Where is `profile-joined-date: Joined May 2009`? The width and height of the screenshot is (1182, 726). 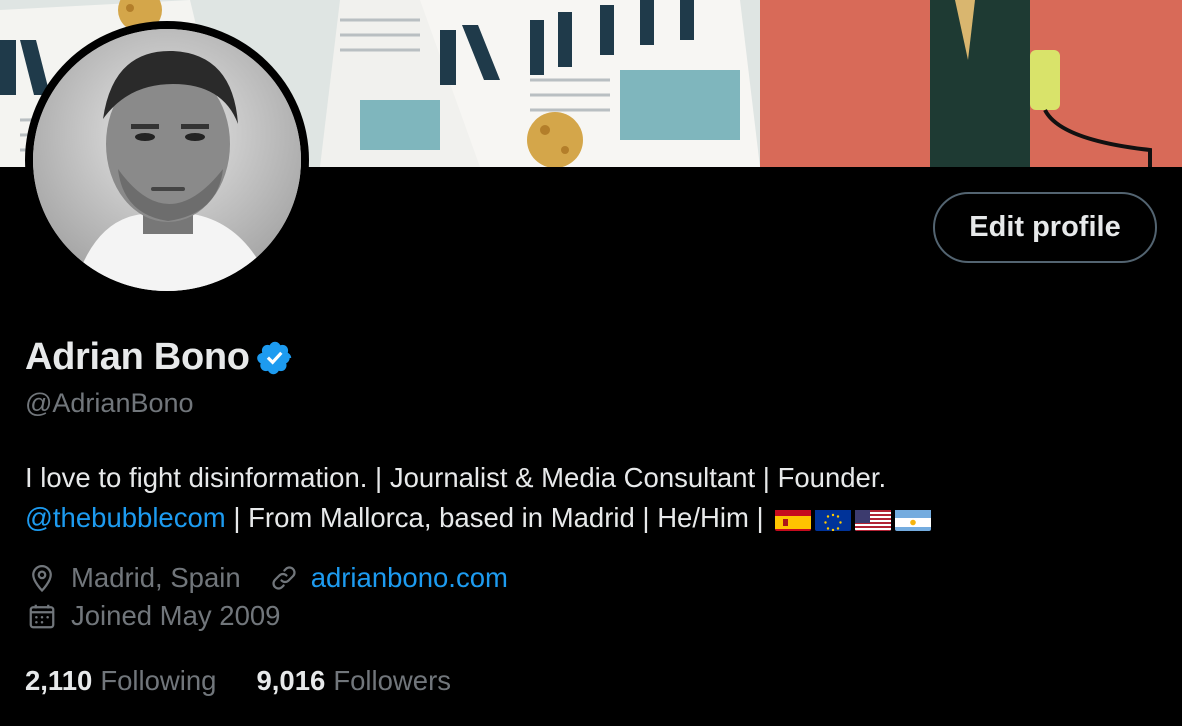 profile-joined-date: Joined May 2009 is located at coordinates (176, 615).